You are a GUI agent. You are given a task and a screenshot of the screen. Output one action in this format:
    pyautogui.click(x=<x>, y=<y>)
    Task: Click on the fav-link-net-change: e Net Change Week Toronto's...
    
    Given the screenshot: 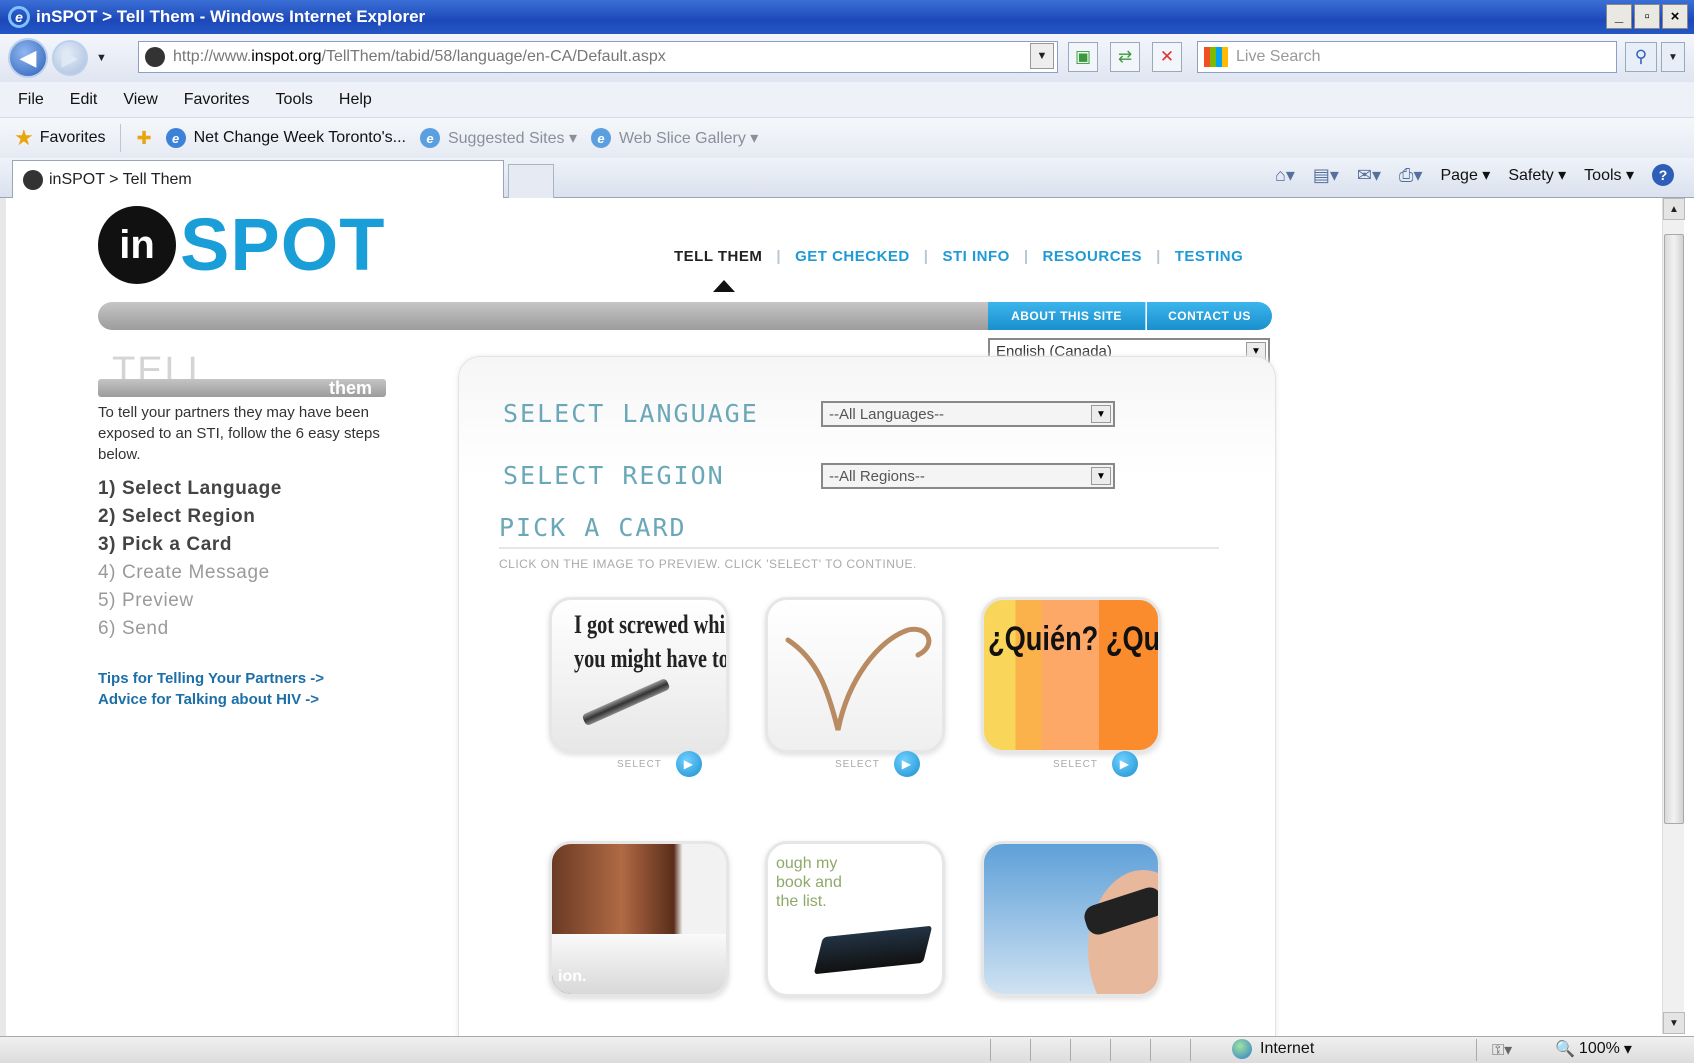 What is the action you would take?
    pyautogui.click(x=285, y=138)
    